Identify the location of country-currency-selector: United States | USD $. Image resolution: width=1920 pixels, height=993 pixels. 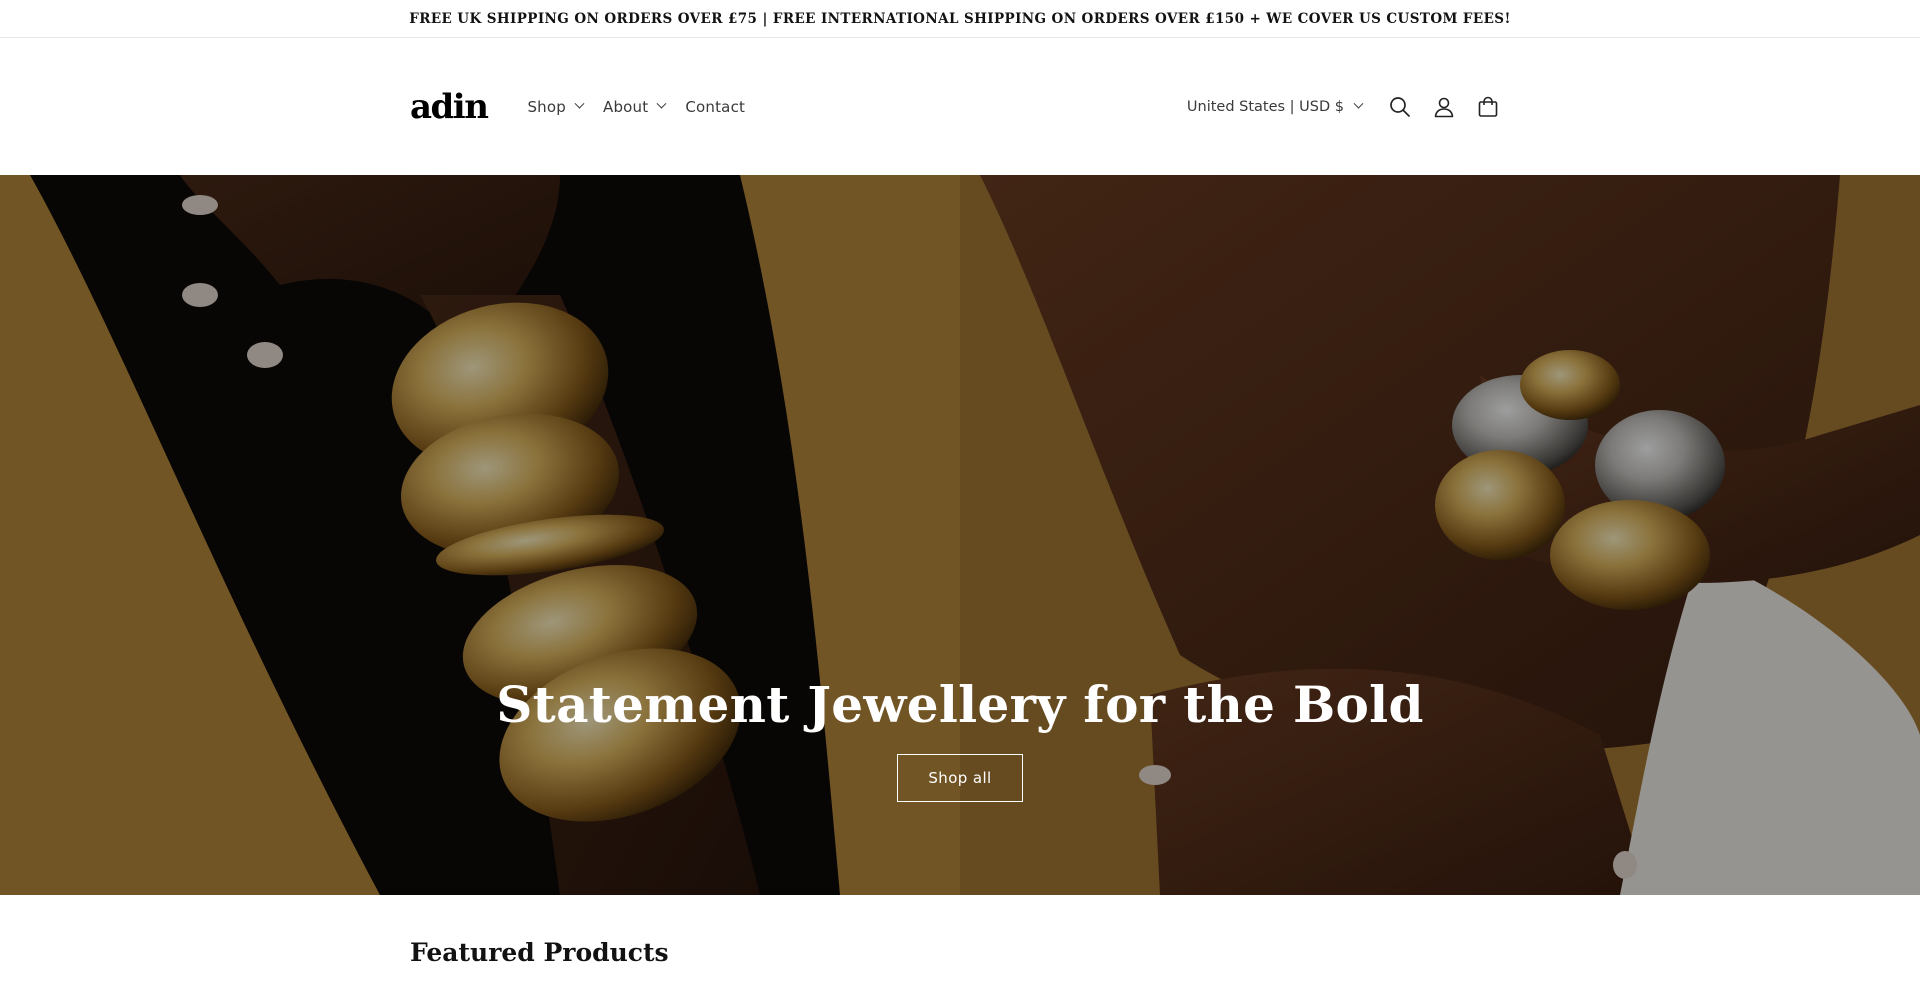
(1275, 106).